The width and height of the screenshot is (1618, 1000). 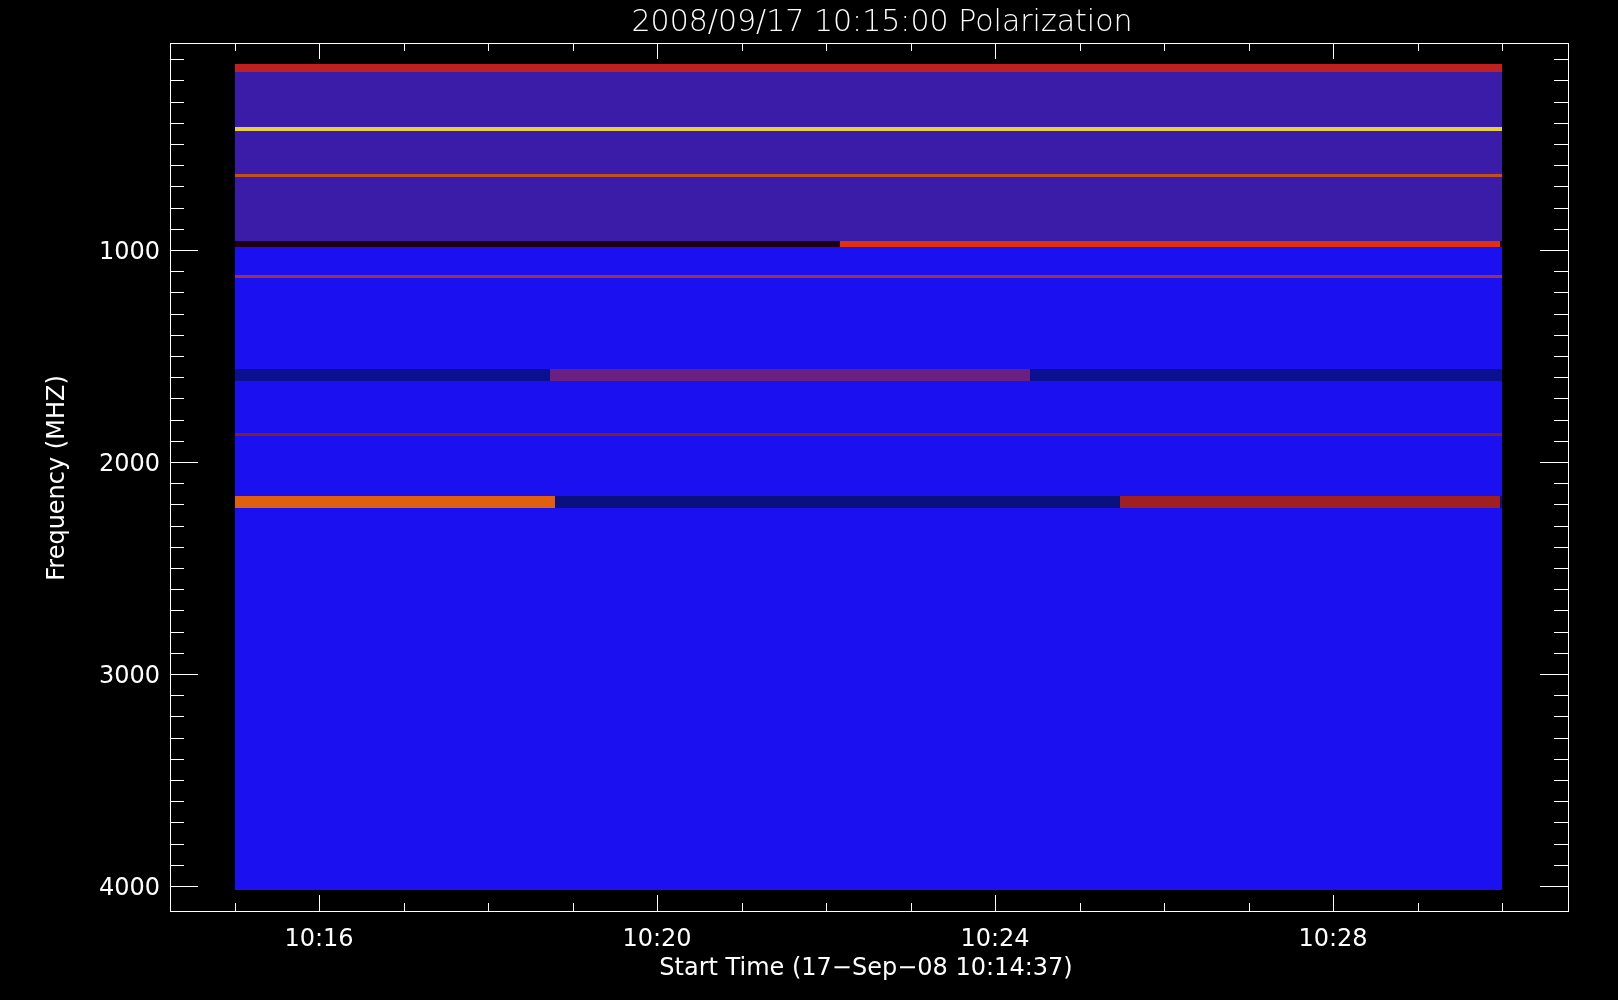 What do you see at coordinates (995, 938) in the screenshot?
I see `time-tick-label: 10:24` at bounding box center [995, 938].